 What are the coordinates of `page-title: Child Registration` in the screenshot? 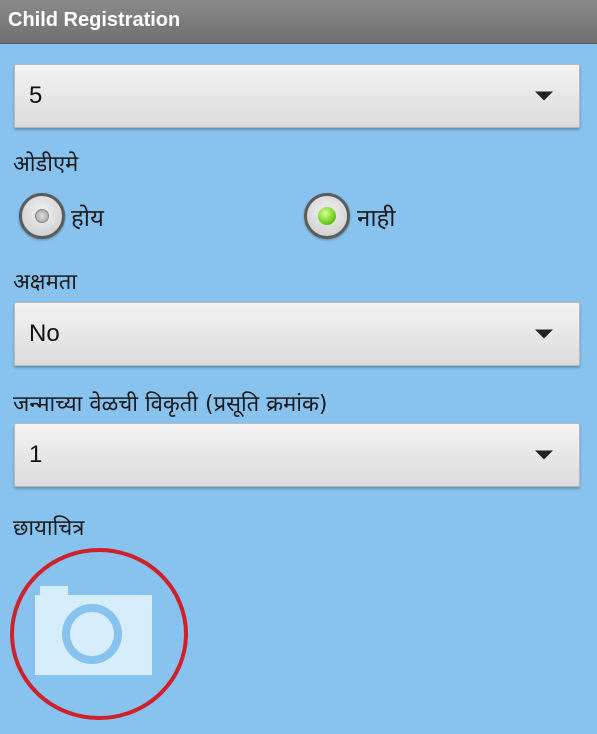 It's located at (94, 20).